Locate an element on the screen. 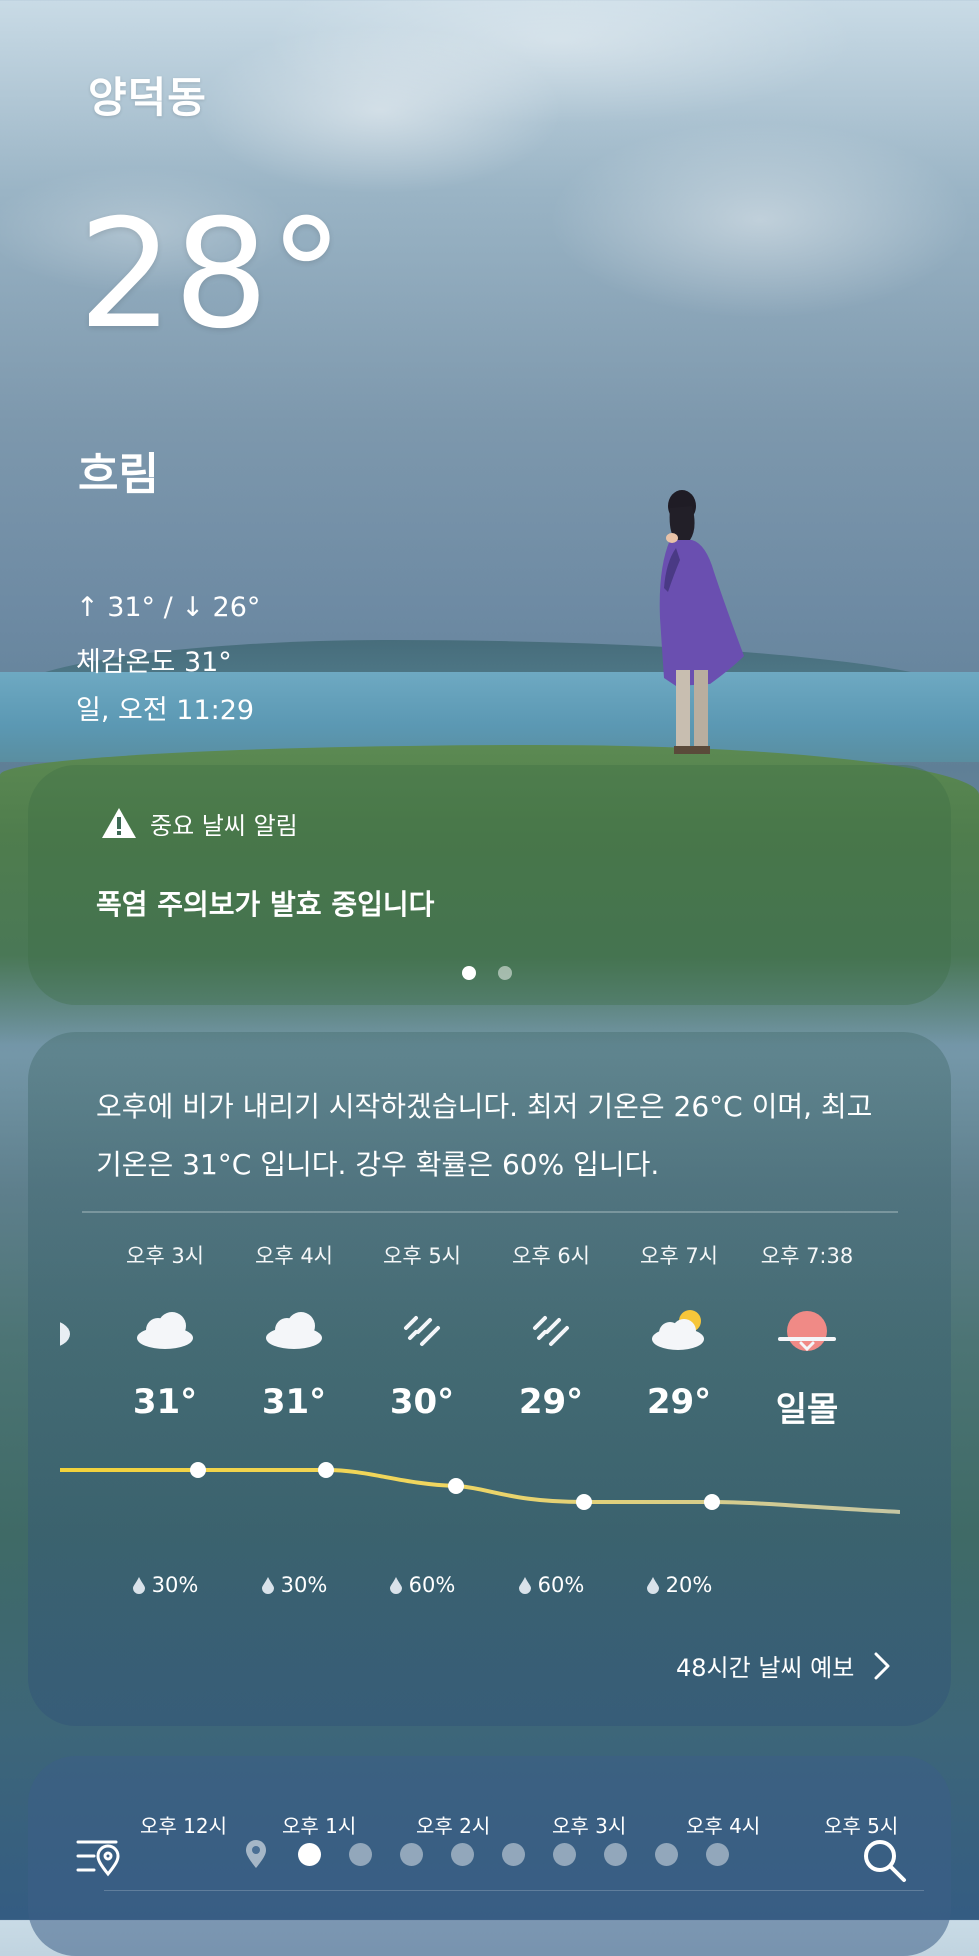 The width and height of the screenshot is (979, 1956). timeline-dots is located at coordinates (513, 1854).